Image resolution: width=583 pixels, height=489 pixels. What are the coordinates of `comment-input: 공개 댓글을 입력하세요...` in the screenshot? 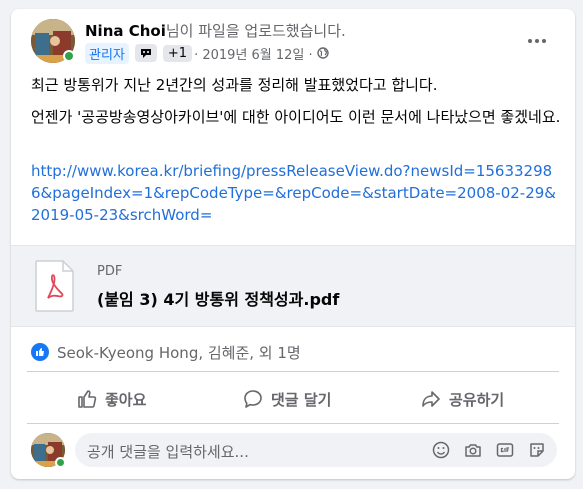 It's located at (316, 450).